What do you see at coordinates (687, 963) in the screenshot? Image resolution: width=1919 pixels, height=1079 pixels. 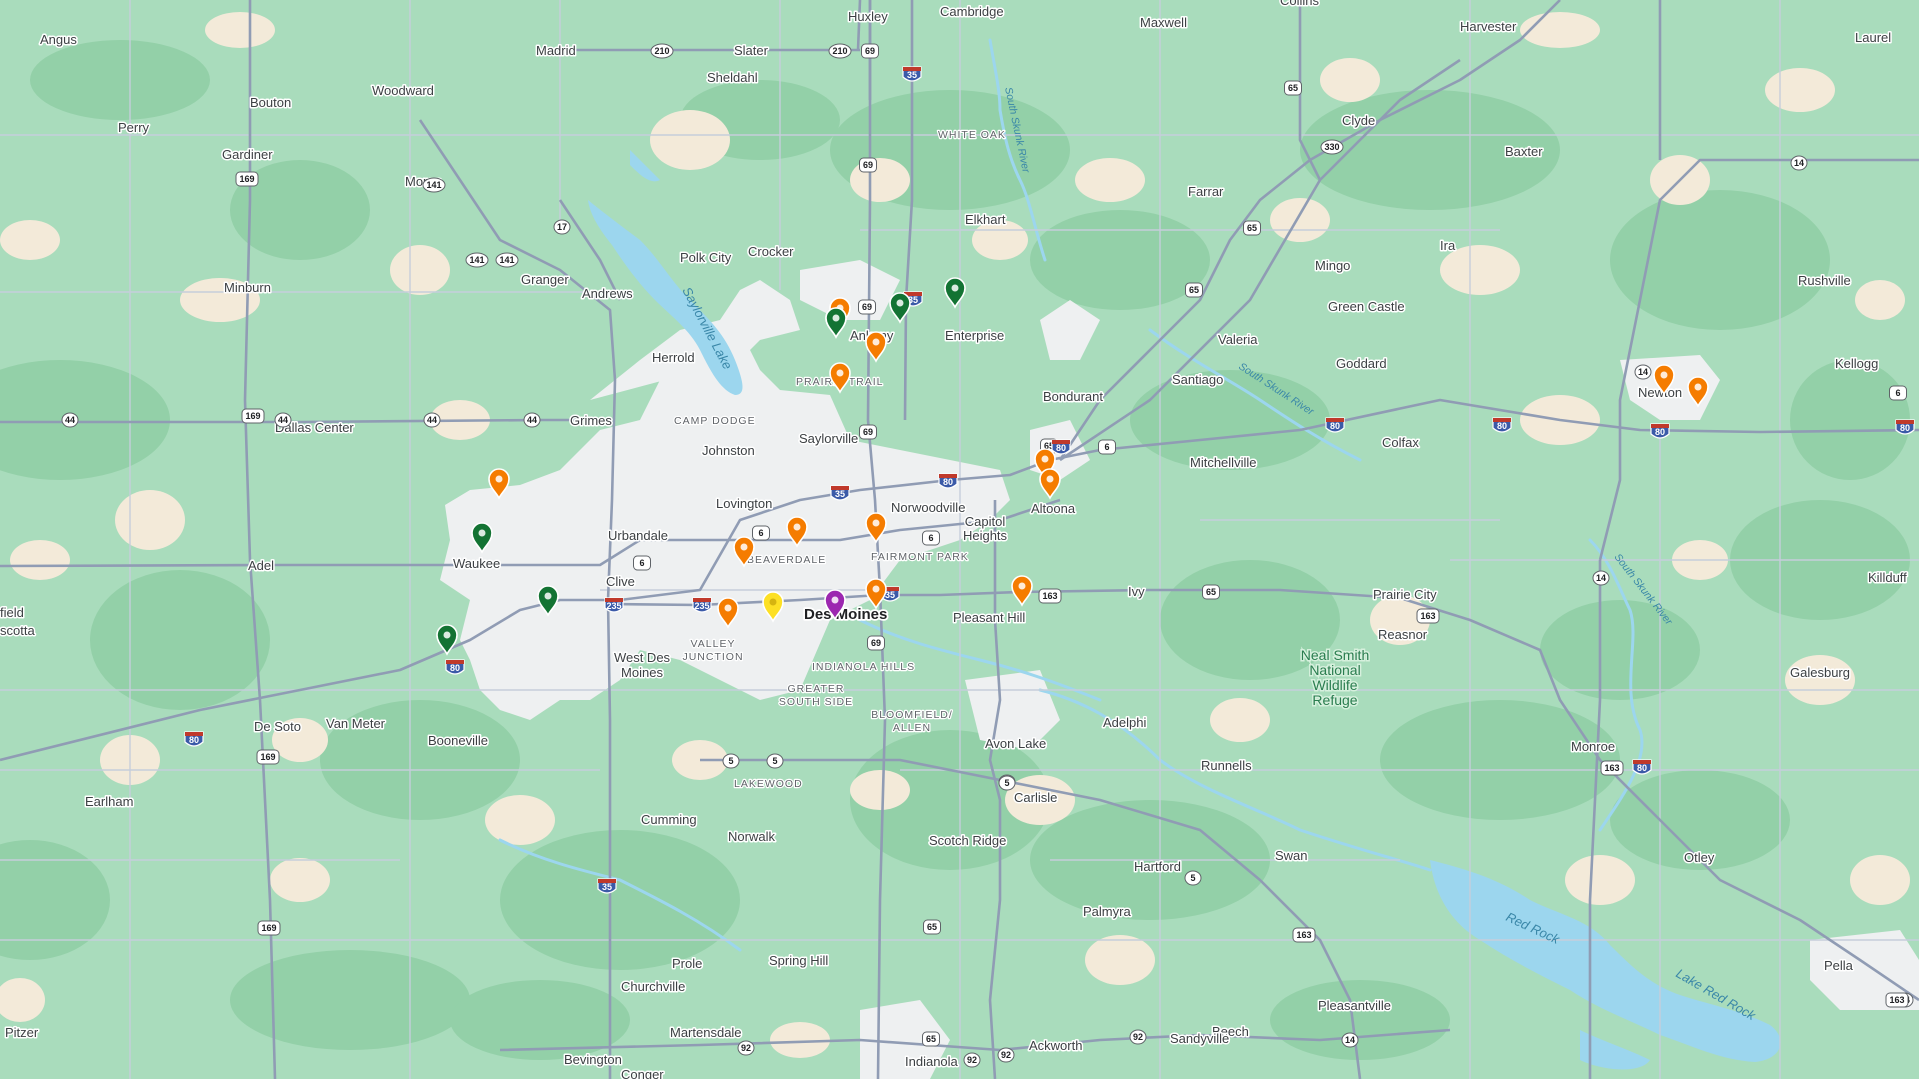 I see `place-label-prole: Prole` at bounding box center [687, 963].